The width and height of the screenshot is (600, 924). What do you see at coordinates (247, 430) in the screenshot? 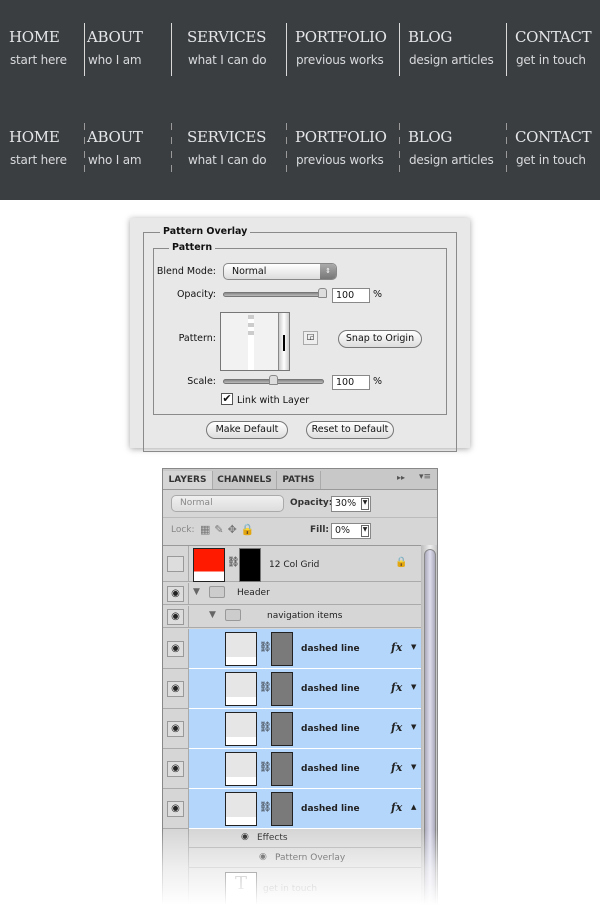
I see `make-default-button: Make Default` at bounding box center [247, 430].